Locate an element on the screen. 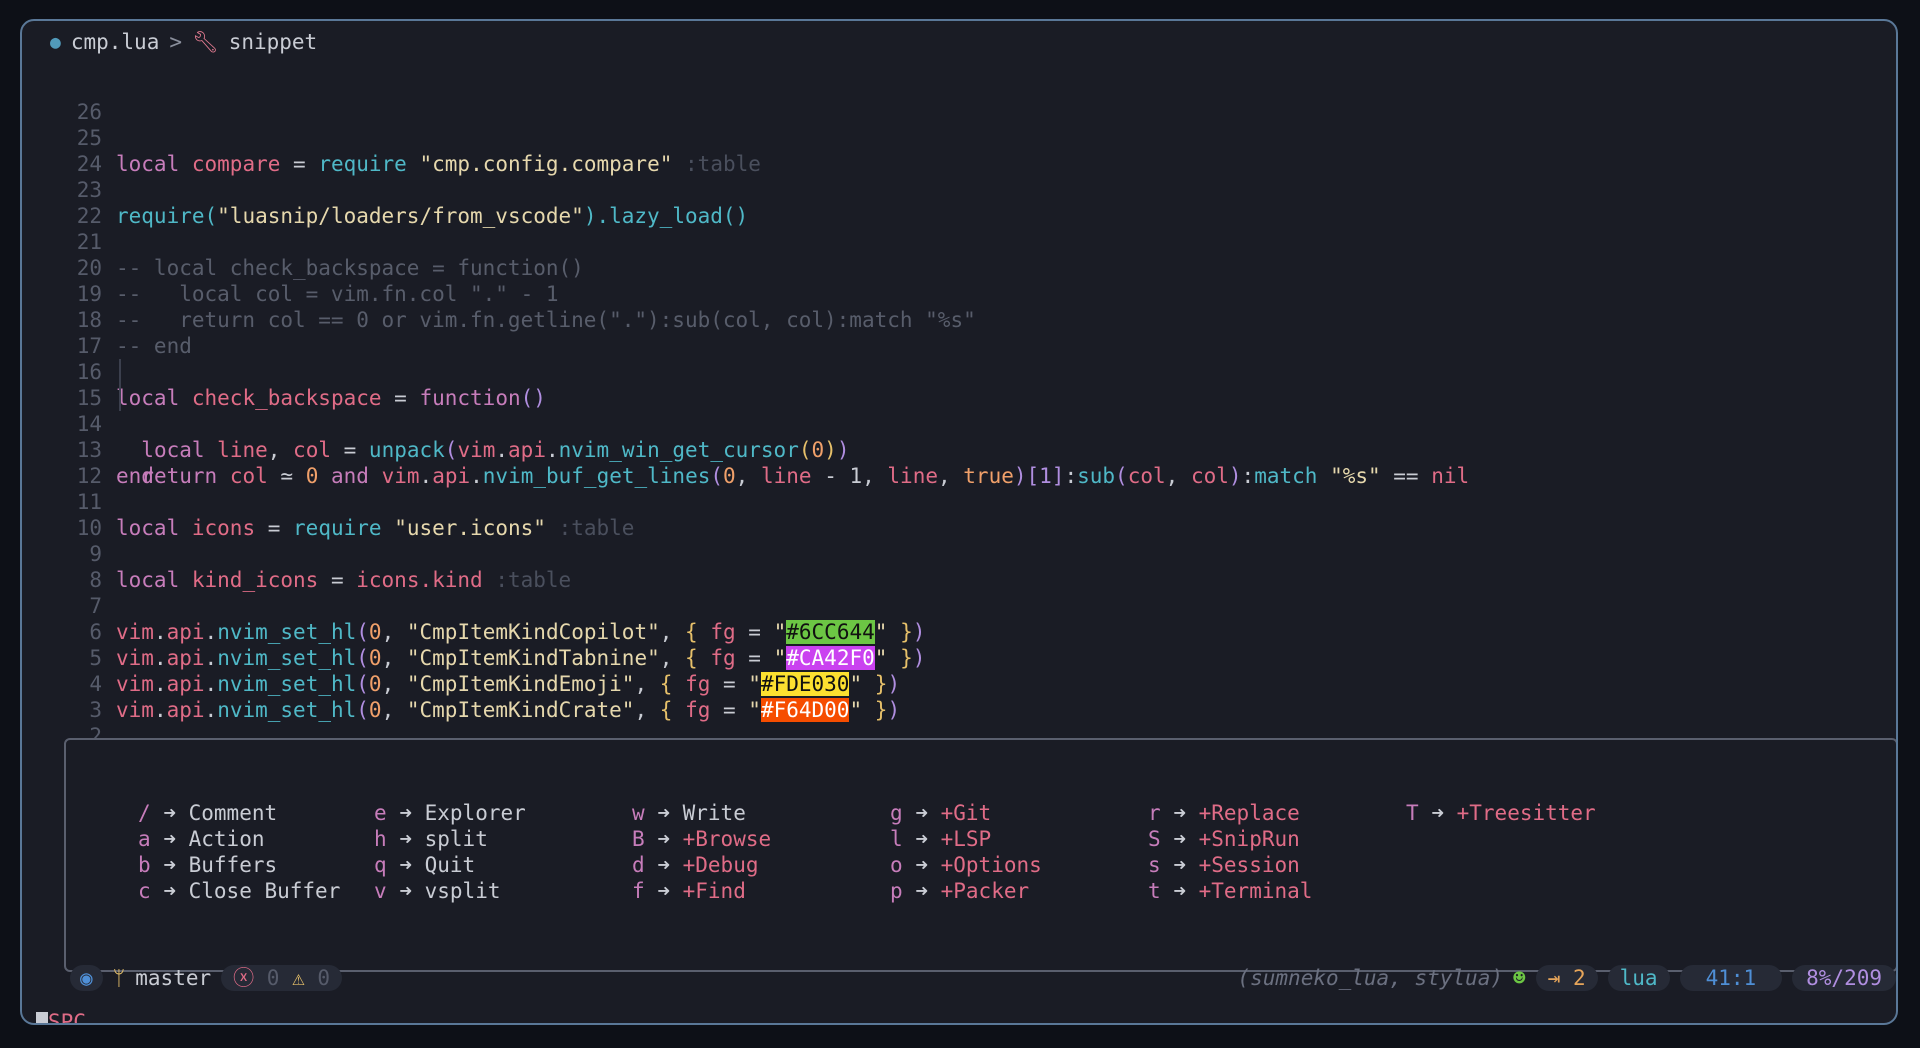  which-key-item: h ➜ split is located at coordinates (450, 839).